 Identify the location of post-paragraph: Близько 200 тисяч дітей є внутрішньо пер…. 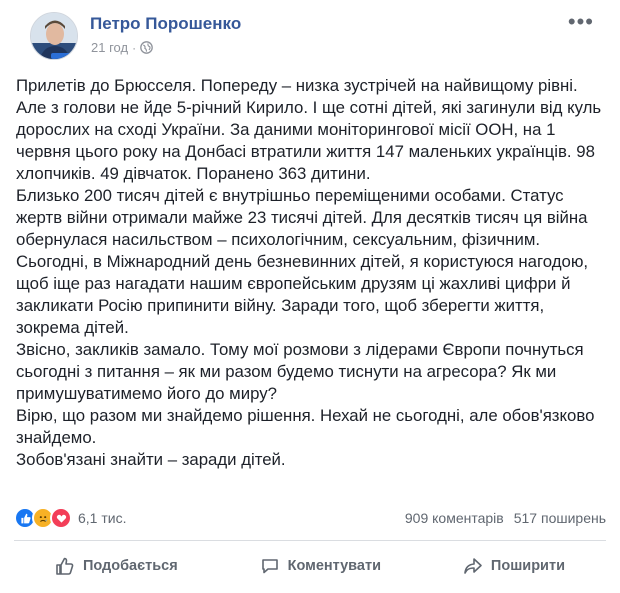
(302, 217).